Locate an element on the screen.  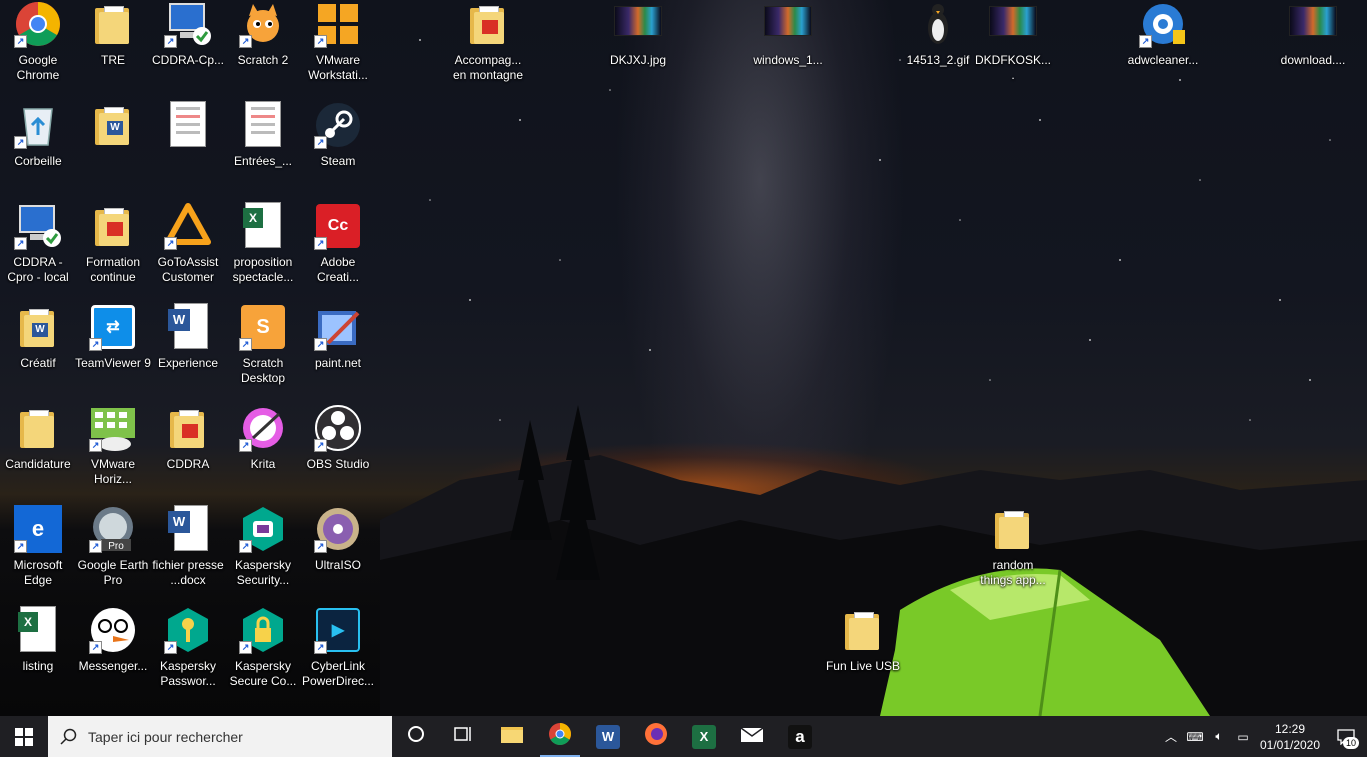
steam-icon: ↗ is located at coordinates (338, 125).